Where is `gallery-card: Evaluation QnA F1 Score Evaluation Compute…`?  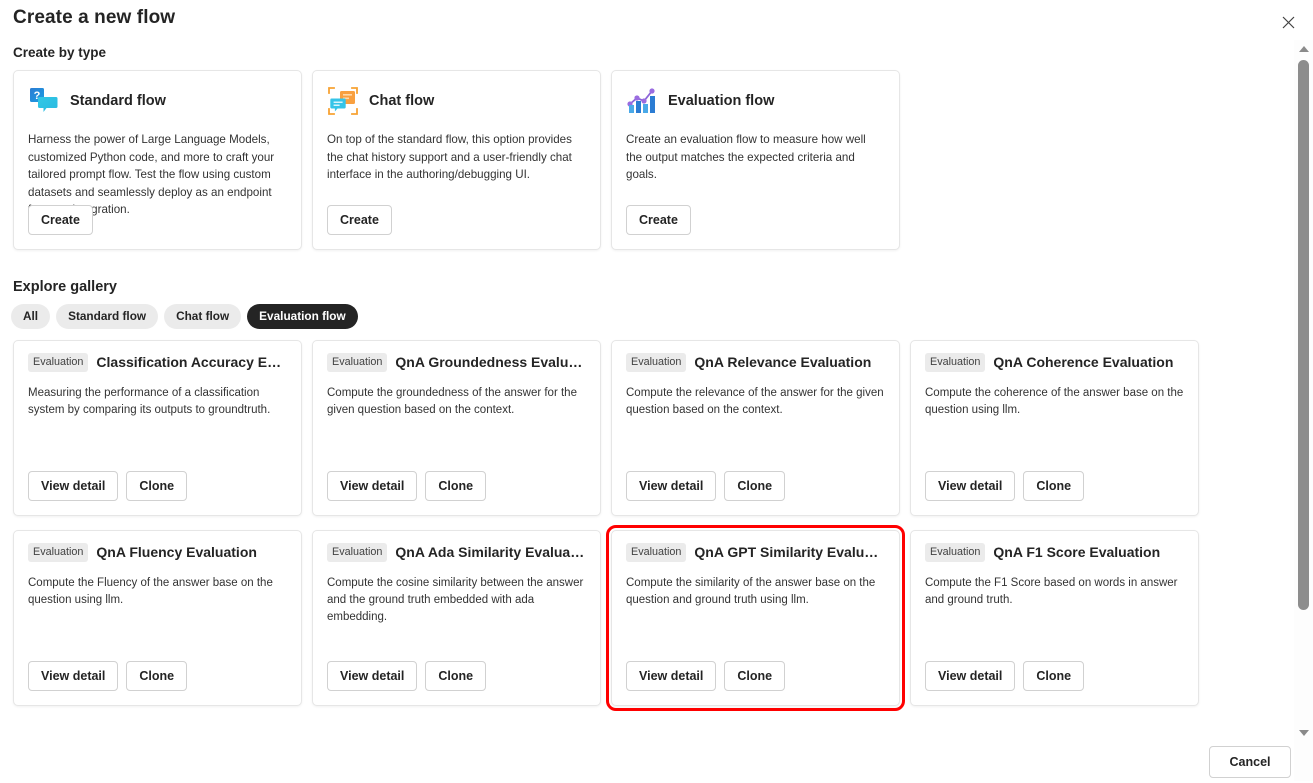
gallery-card: Evaluation QnA F1 Score Evaluation Compute… is located at coordinates (1054, 618).